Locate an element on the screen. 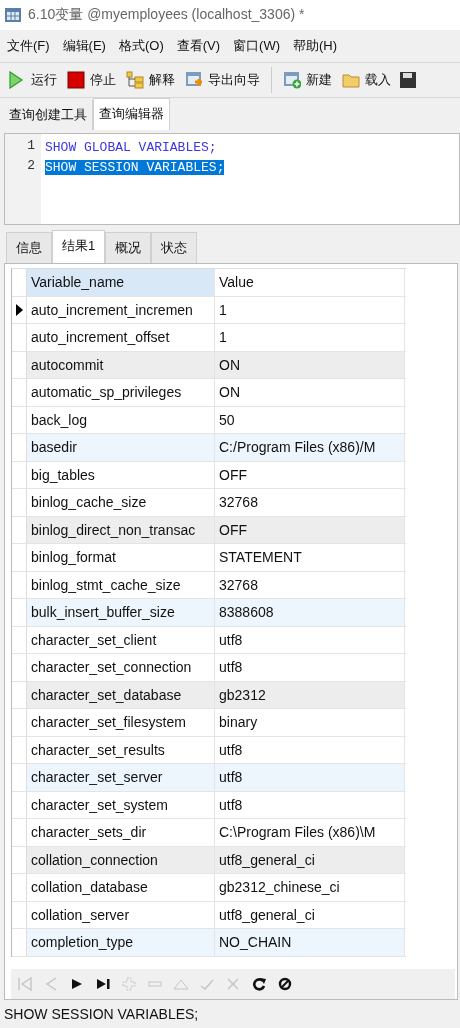 This screenshot has height=1028, width=460. menu-item: 帮助(H) is located at coordinates (315, 46).